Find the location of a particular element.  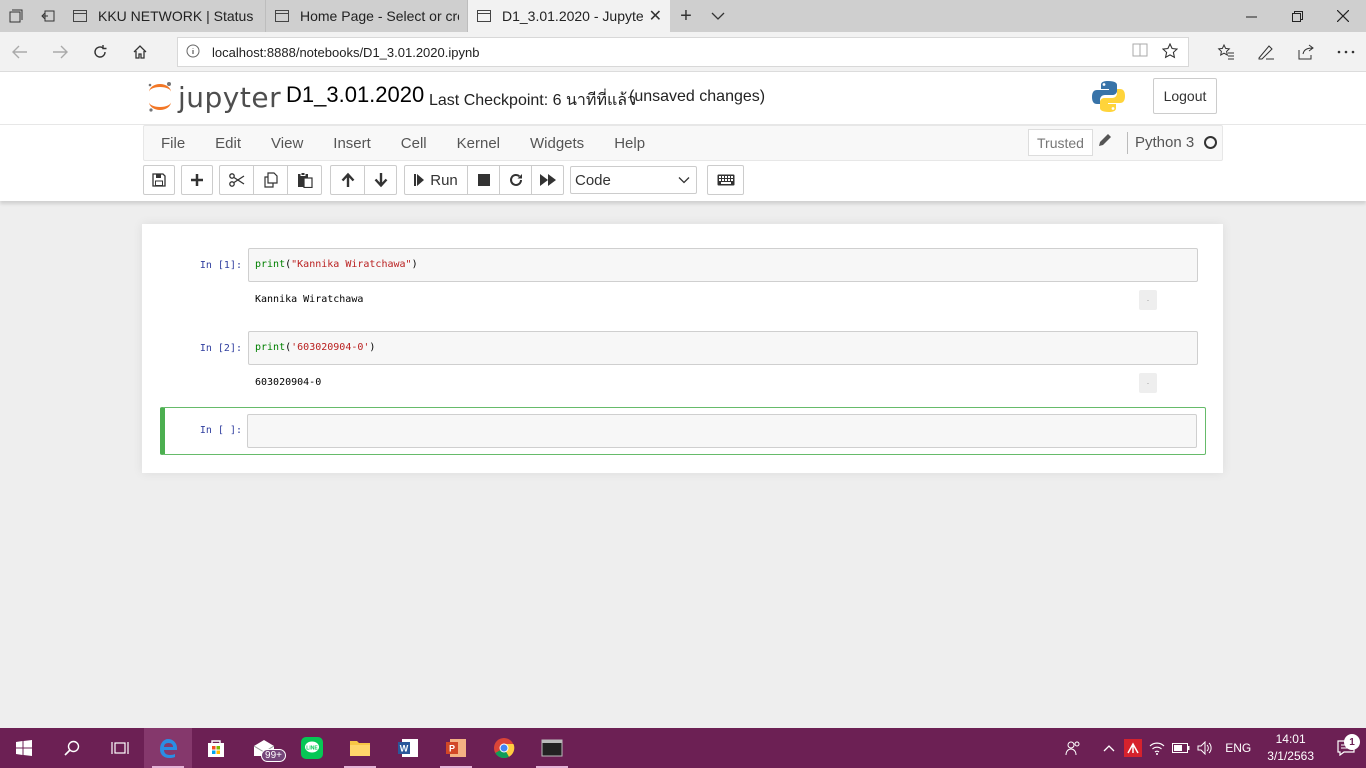

move-up-button is located at coordinates (347, 180).